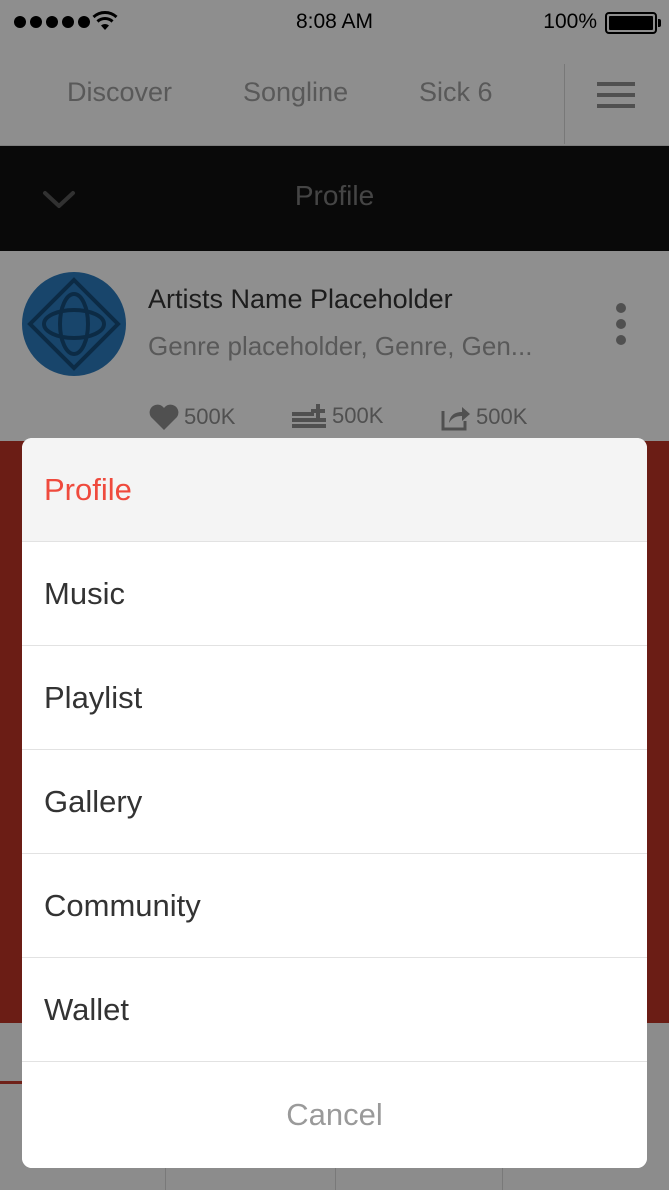 The image size is (669, 1190). What do you see at coordinates (334, 1115) in the screenshot?
I see `cancel-button: Cancel` at bounding box center [334, 1115].